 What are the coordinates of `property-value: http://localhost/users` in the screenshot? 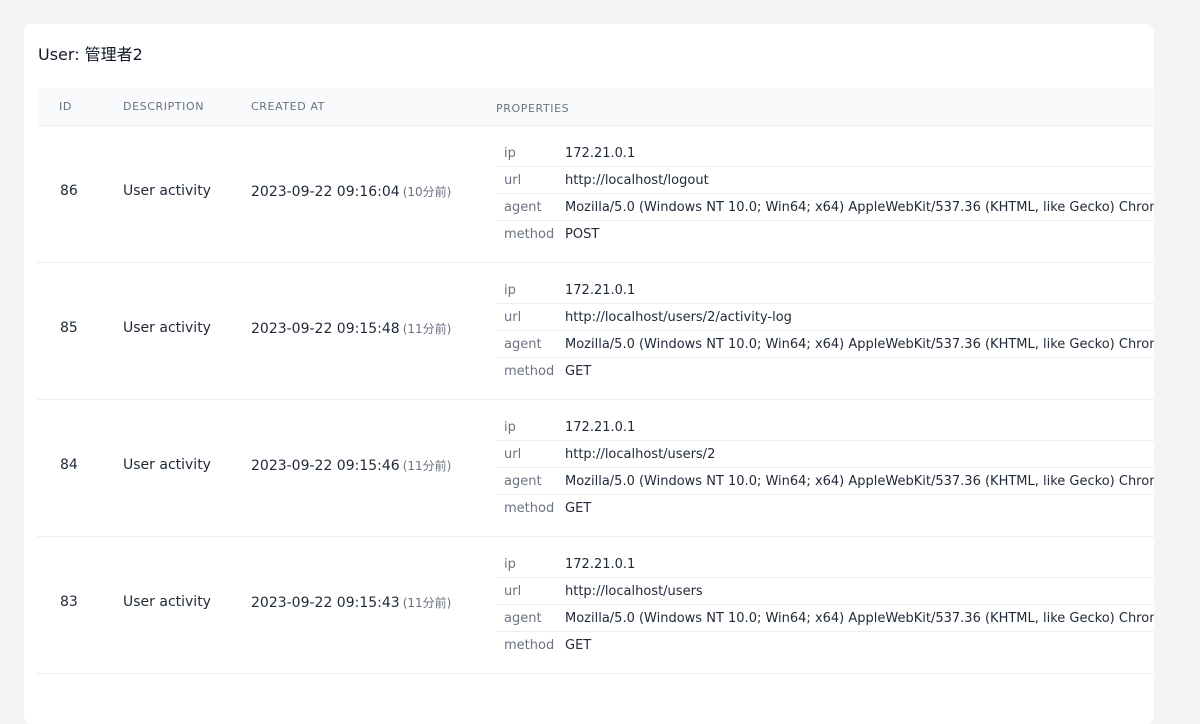 It's located at (634, 591).